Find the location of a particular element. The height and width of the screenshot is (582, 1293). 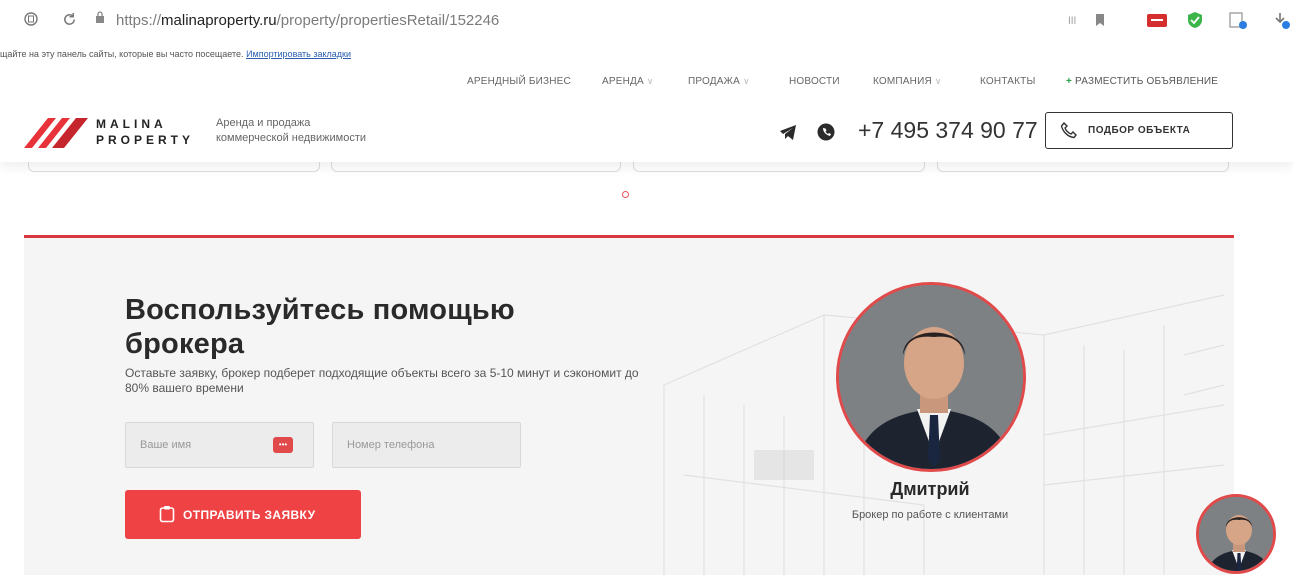

section-accent-line is located at coordinates (629, 236).